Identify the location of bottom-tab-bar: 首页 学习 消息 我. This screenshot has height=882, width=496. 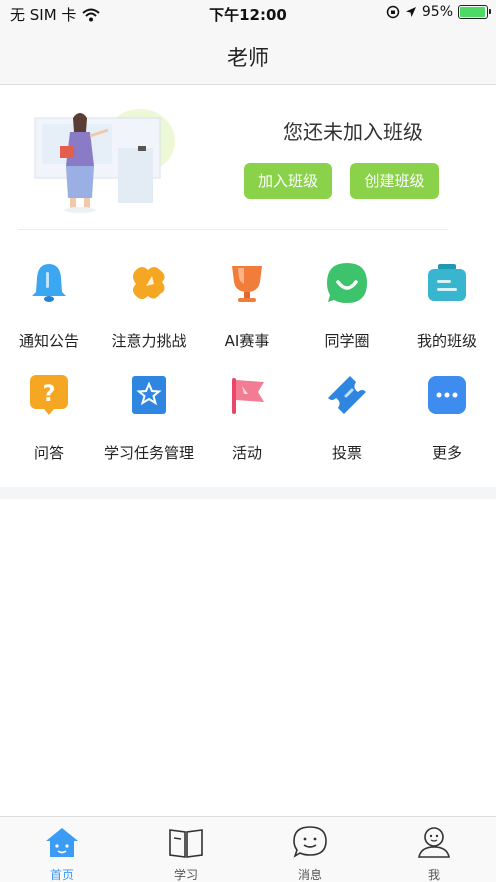
(248, 849).